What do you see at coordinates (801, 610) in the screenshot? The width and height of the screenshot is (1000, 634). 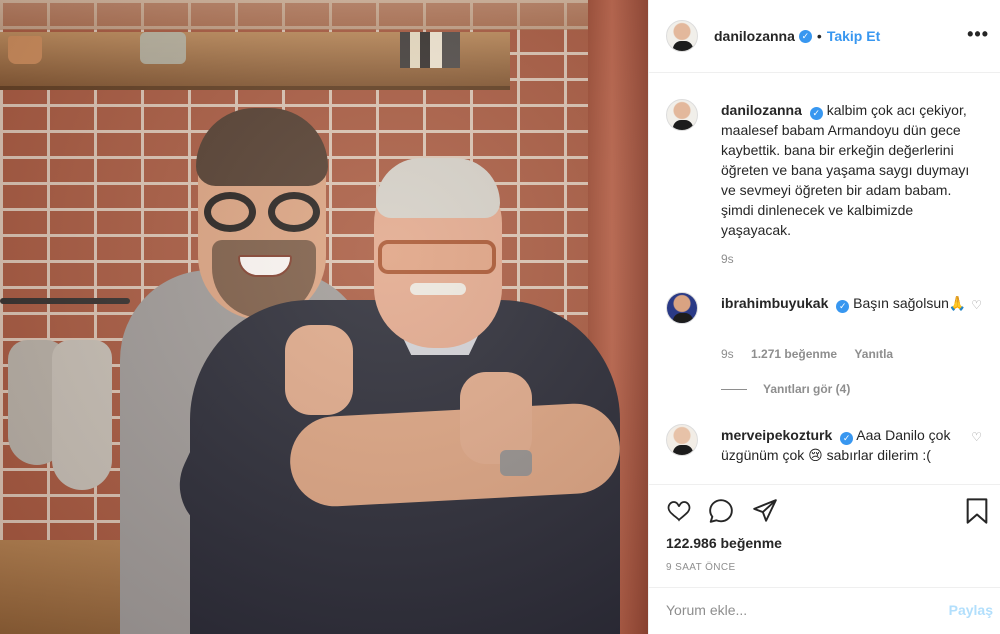 I see `comment-input` at bounding box center [801, 610].